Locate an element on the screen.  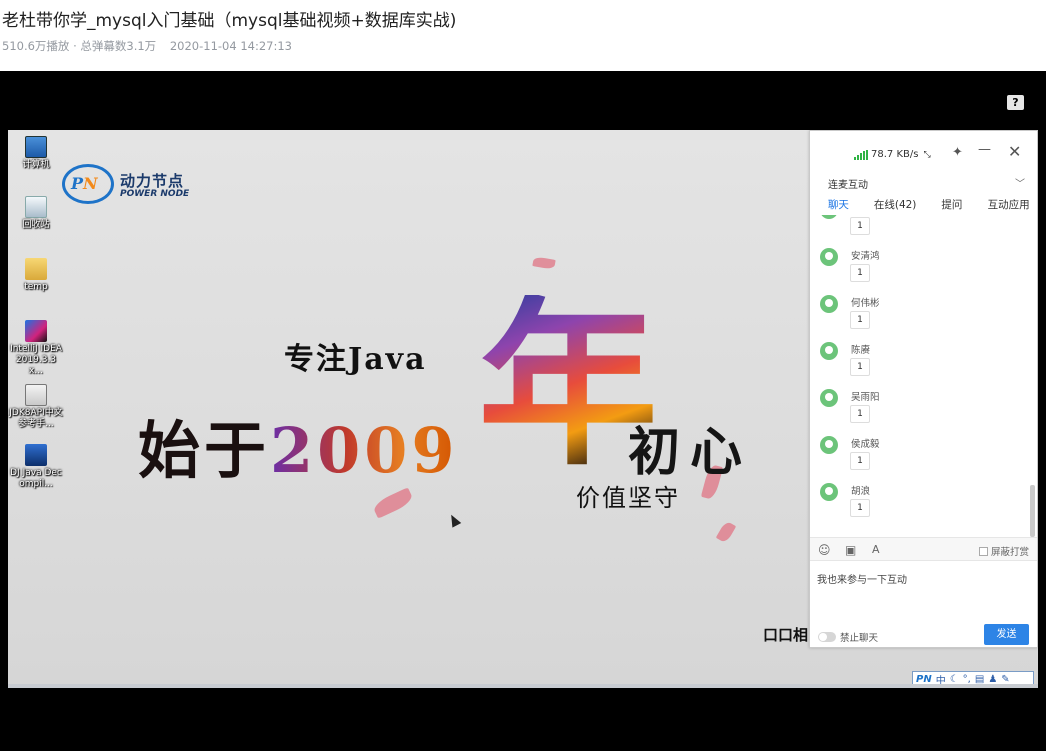
network-speed: 78.7 KB/s ⤡ is located at coordinates (892, 154).